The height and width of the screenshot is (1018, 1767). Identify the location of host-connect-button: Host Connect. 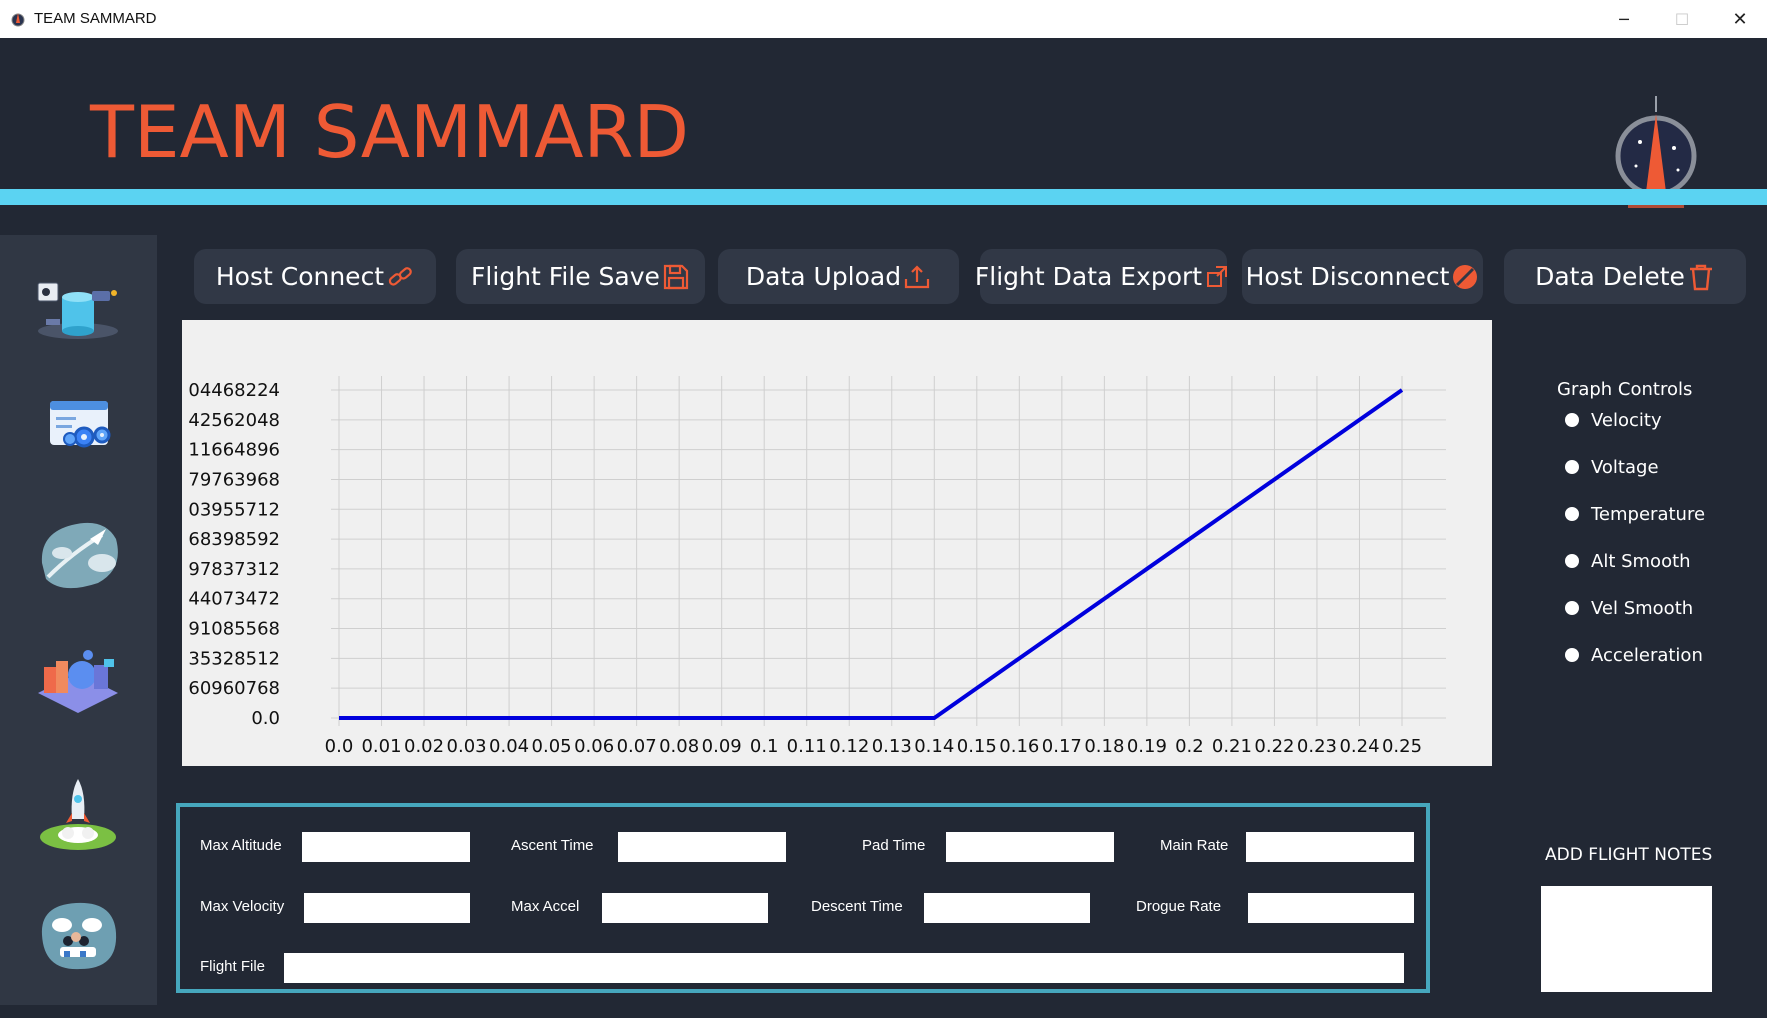
(315, 276).